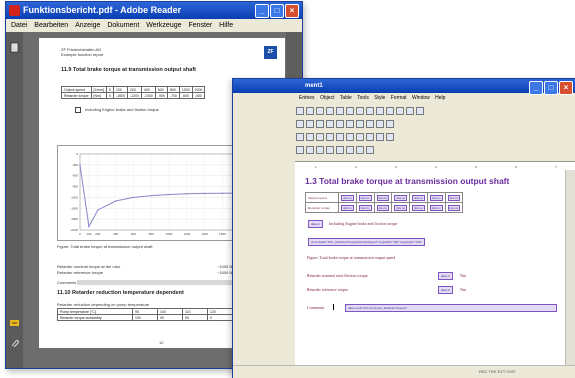 This screenshot has width=575, height=378. Describe the element at coordinates (370, 124) in the screenshot. I see `spell-icon` at that location.